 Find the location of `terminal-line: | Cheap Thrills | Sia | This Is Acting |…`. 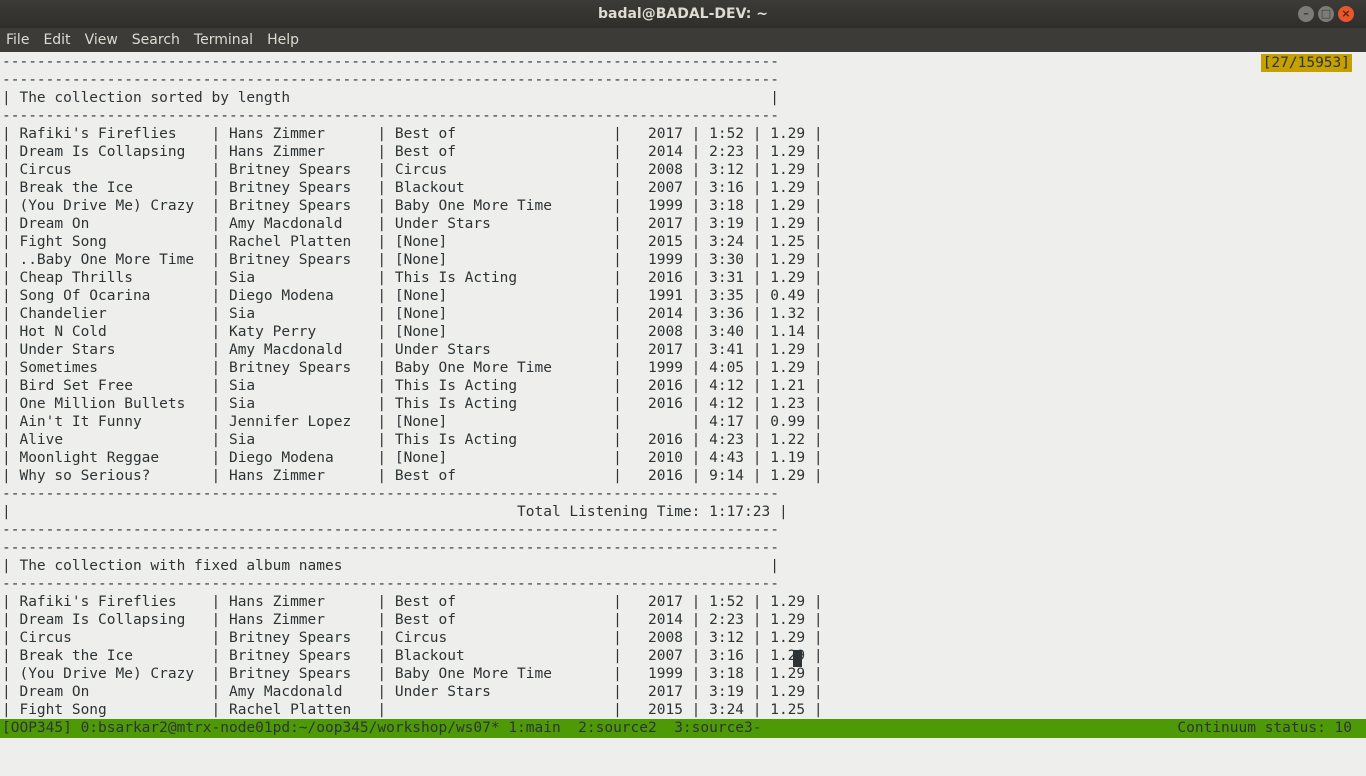

terminal-line: | Cheap Thrills | Sia | This Is Acting |… is located at coordinates (412, 278).